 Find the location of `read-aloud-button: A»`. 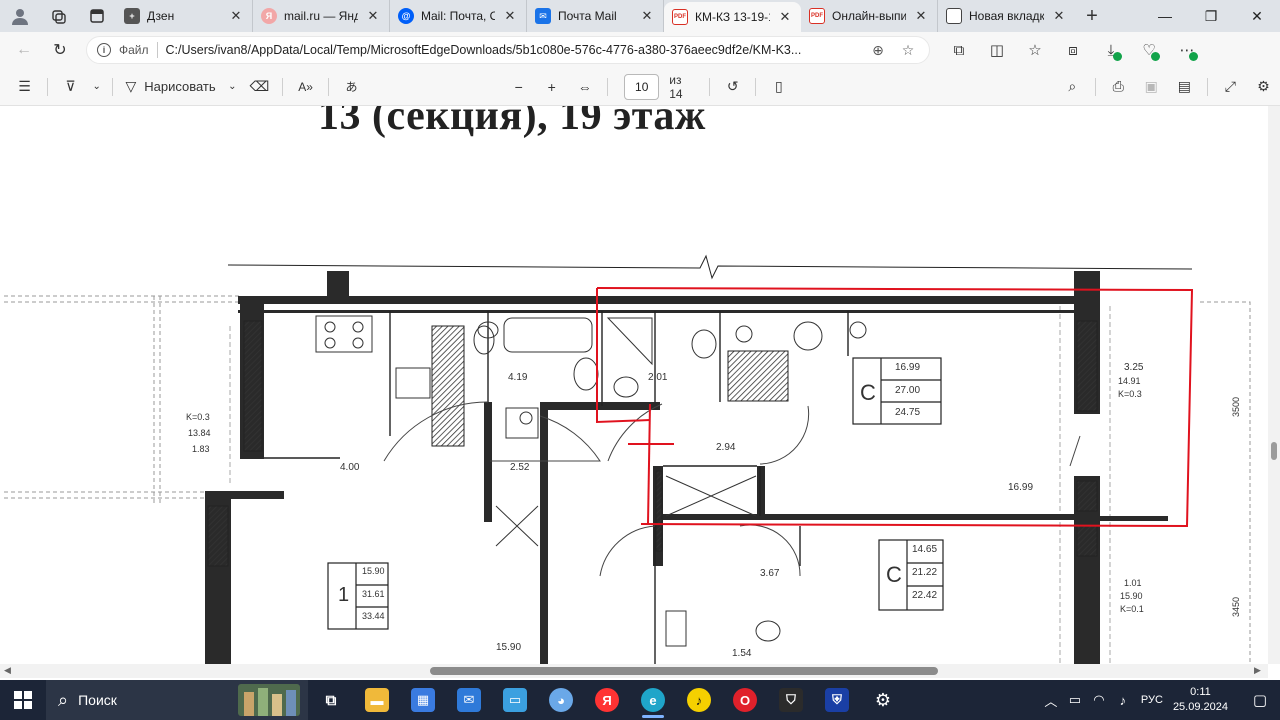

read-aloud-button: A» is located at coordinates (305, 87).